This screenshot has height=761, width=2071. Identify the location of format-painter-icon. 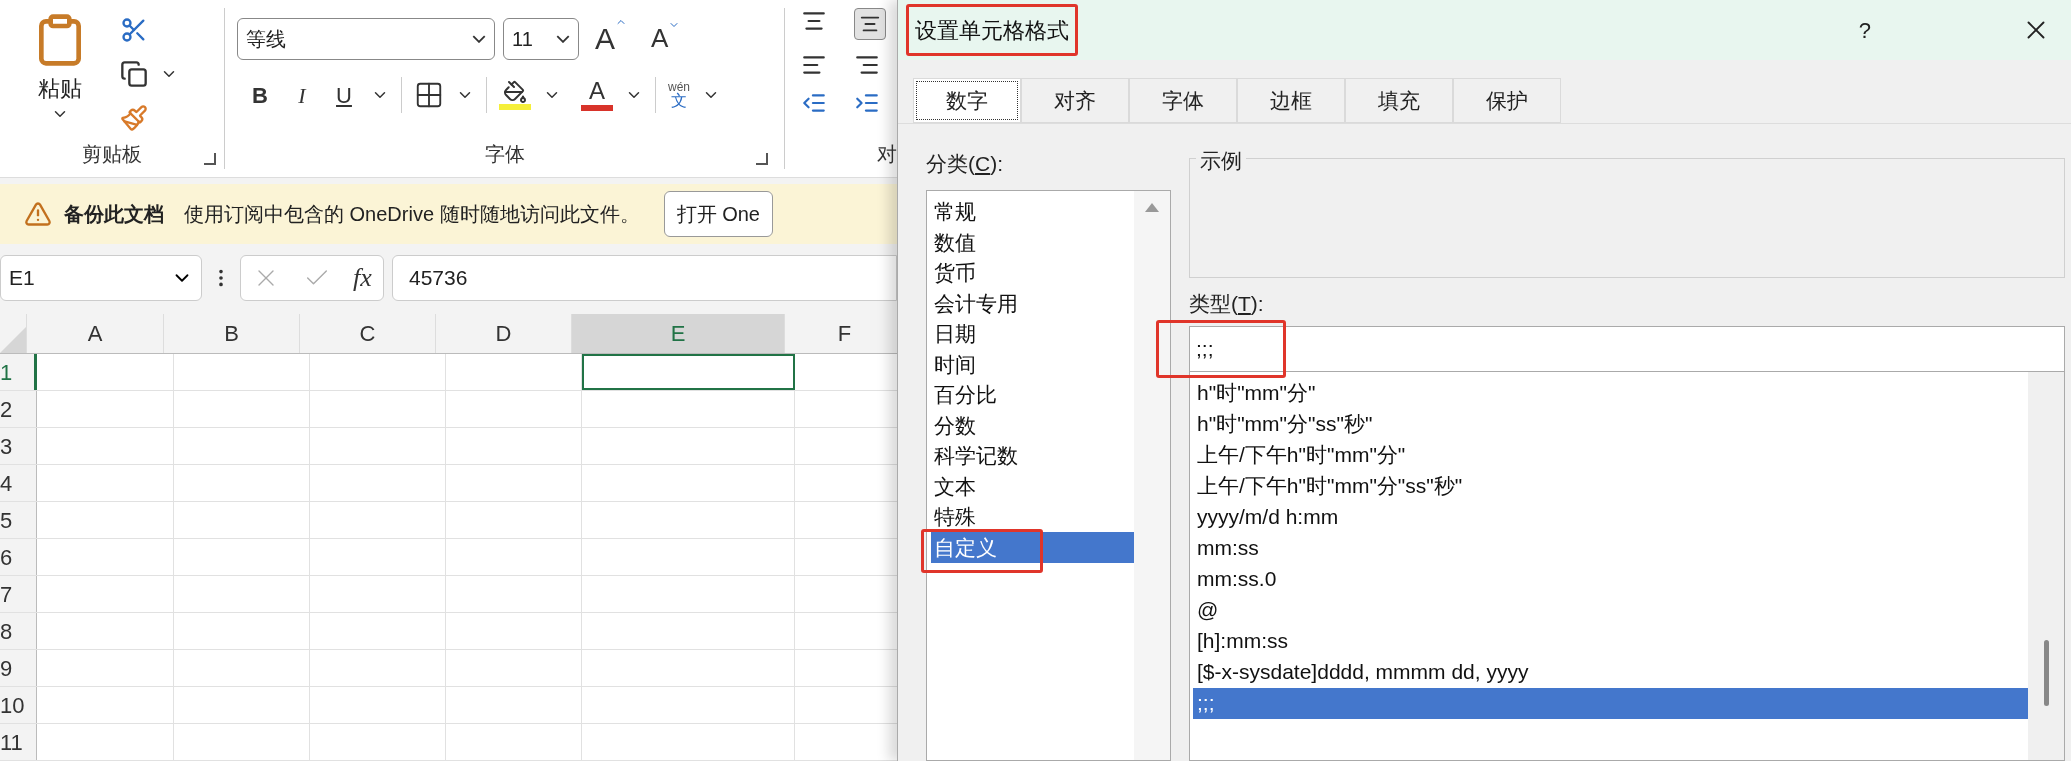
(134, 118).